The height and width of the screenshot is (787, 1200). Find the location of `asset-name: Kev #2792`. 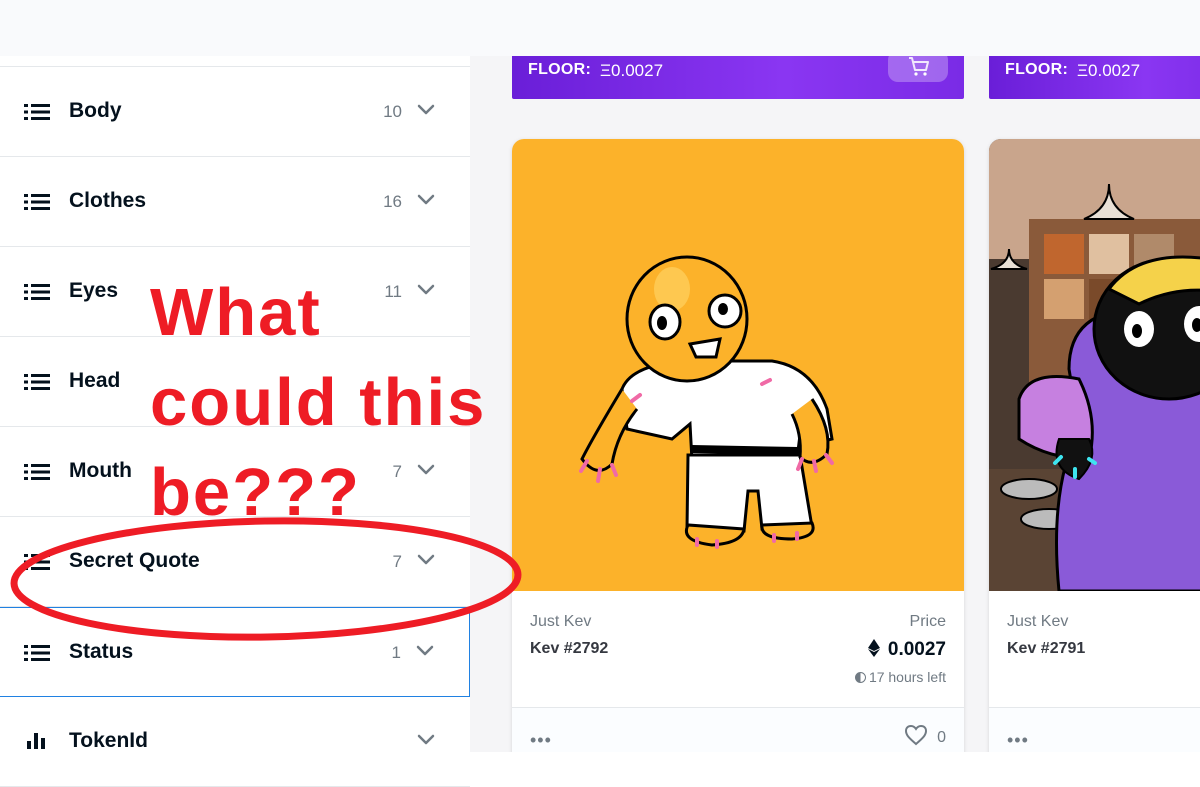

asset-name: Kev #2792 is located at coordinates (569, 648).